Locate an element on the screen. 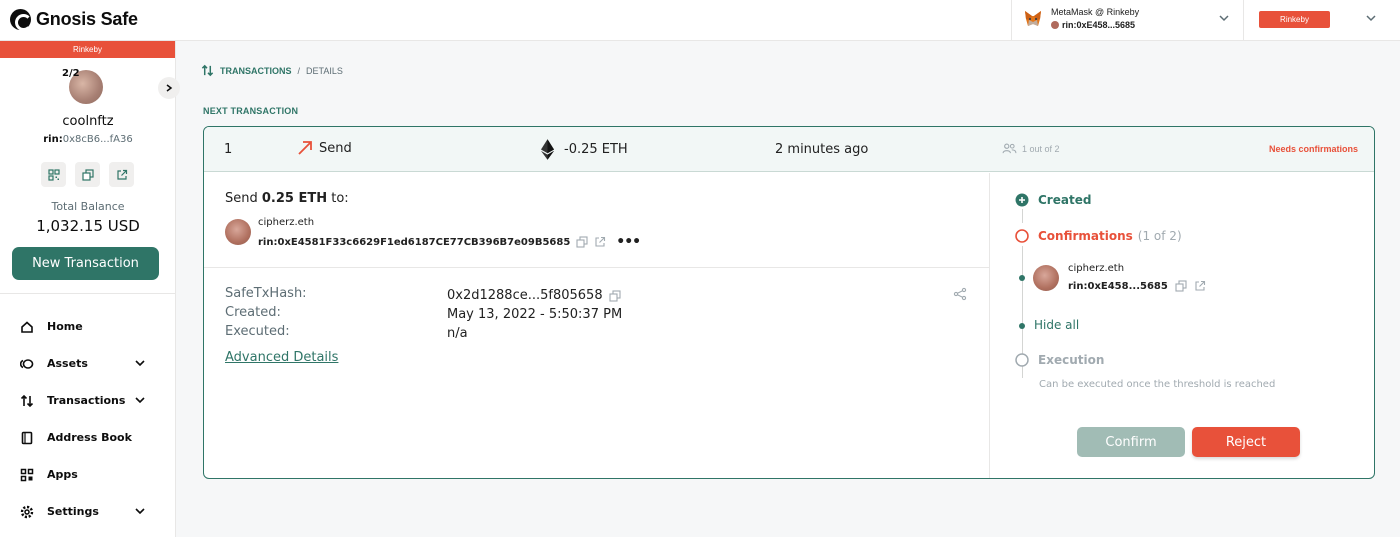  sidebar-item-settings: Settings is located at coordinates (88, 511).